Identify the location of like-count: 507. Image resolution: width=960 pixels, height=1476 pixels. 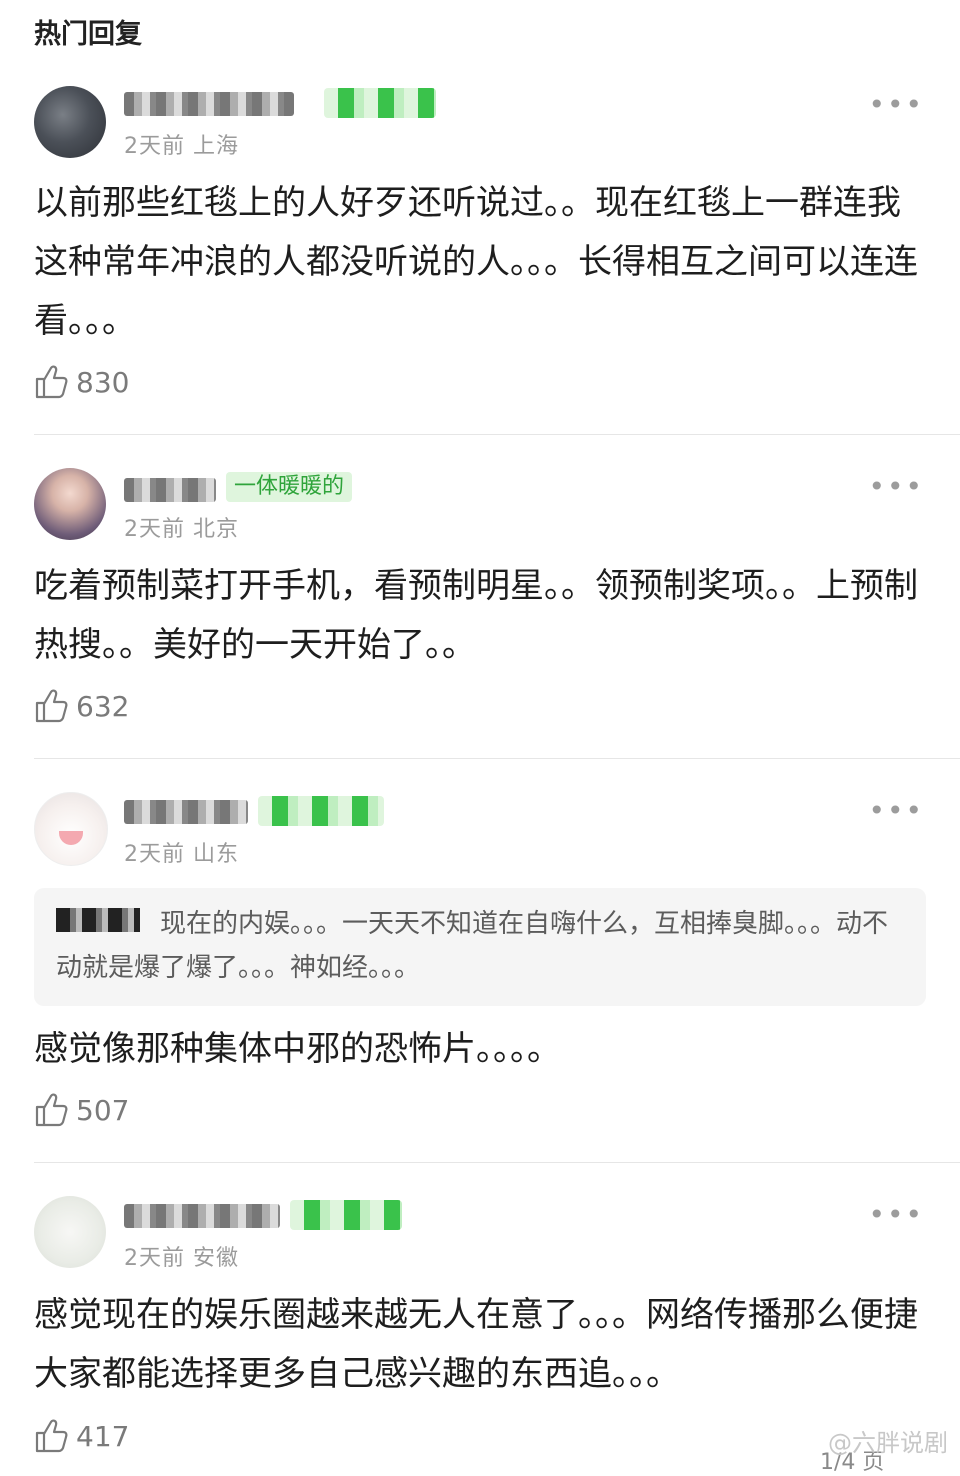
(103, 1110).